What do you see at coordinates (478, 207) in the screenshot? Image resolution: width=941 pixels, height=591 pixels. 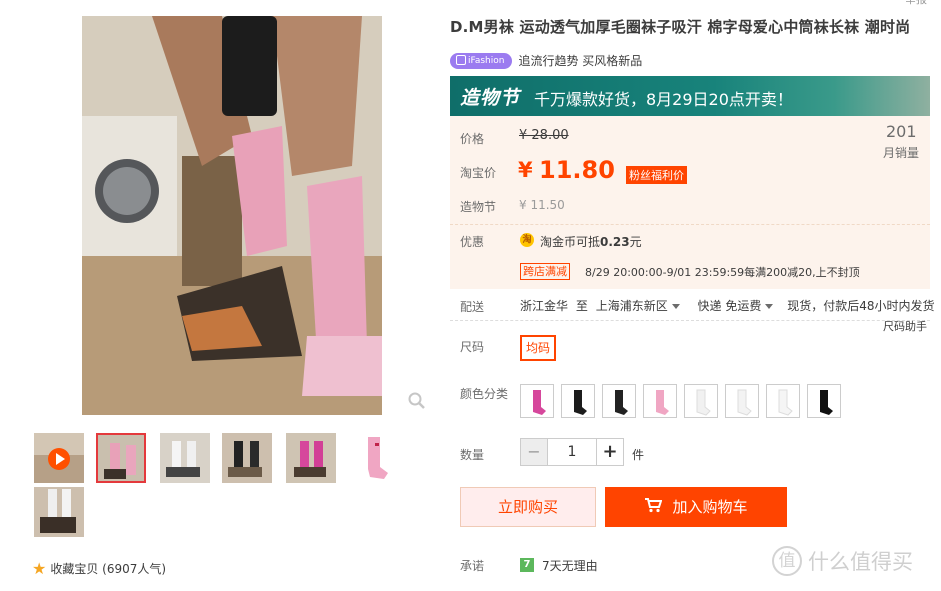 I see `fest-price-label: 造物节` at bounding box center [478, 207].